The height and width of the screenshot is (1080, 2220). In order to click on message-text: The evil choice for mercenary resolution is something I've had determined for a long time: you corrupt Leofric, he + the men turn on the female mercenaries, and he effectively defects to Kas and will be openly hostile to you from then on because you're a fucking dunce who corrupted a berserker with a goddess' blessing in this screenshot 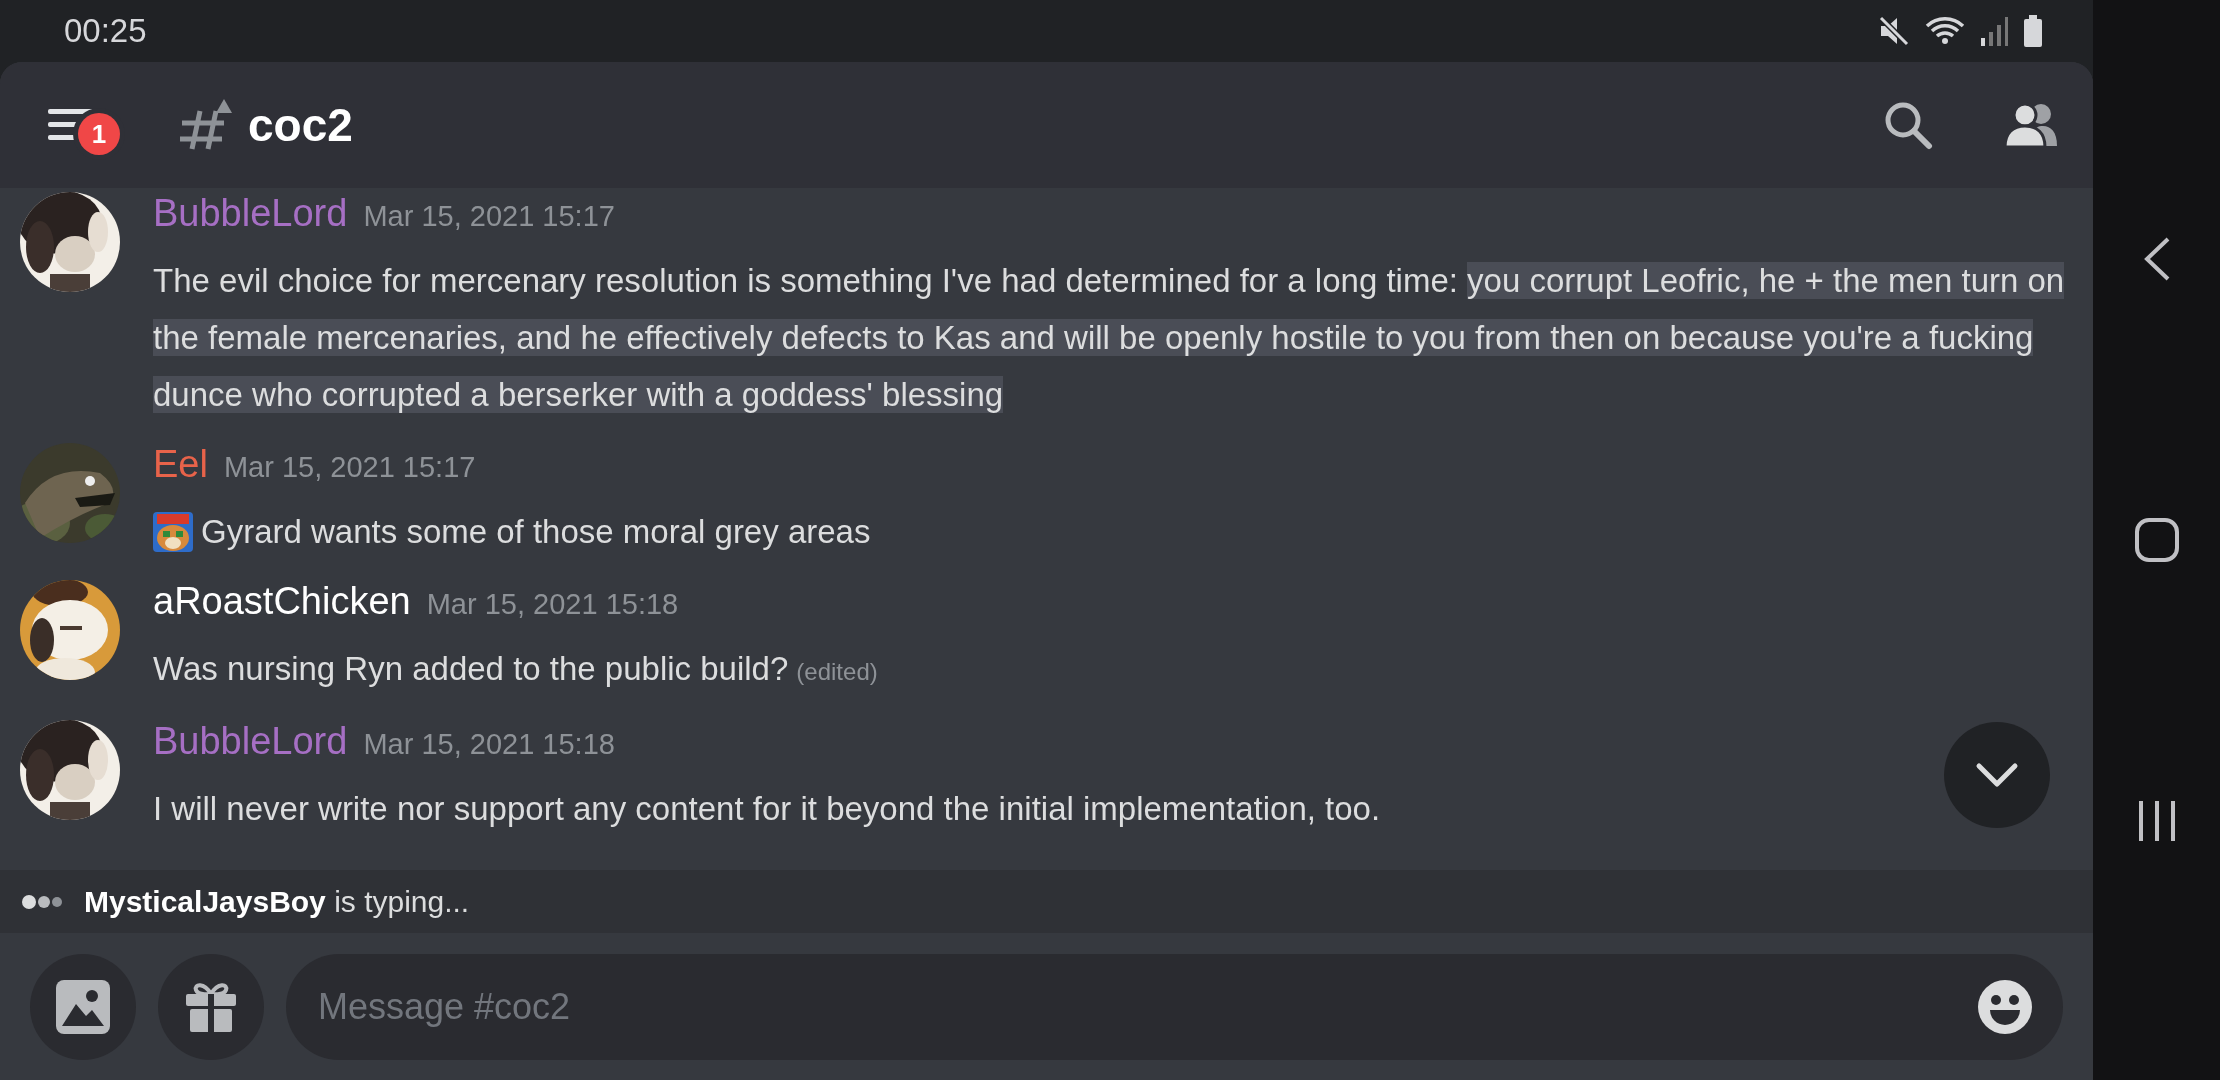, I will do `click(1109, 338)`.